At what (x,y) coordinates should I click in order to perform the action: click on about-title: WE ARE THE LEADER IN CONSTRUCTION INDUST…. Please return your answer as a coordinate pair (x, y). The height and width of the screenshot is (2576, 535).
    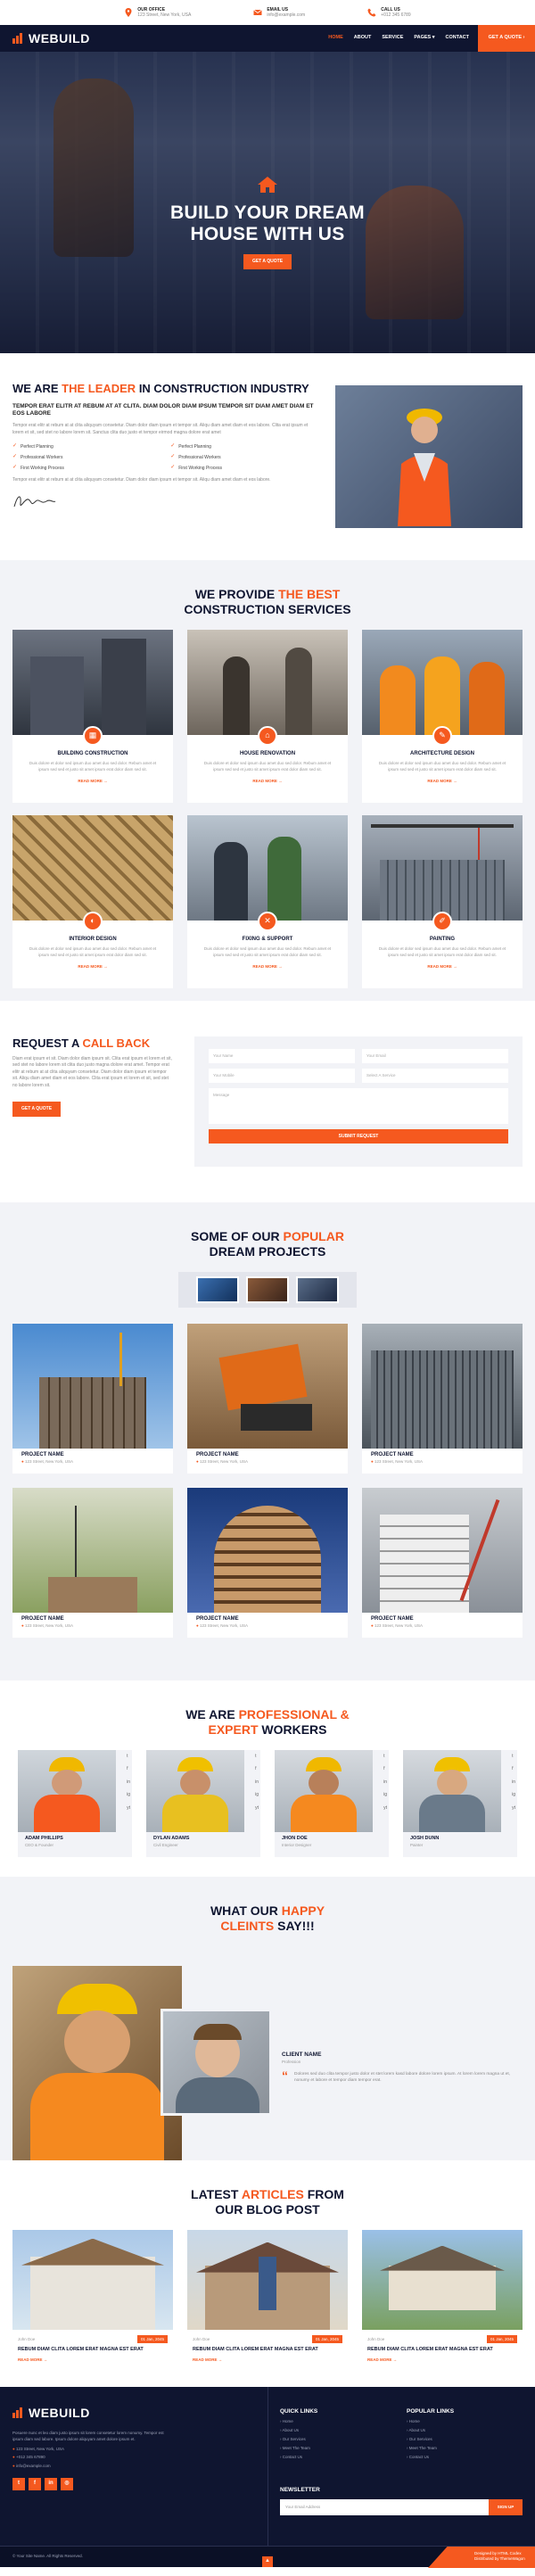
    Looking at the image, I should click on (165, 389).